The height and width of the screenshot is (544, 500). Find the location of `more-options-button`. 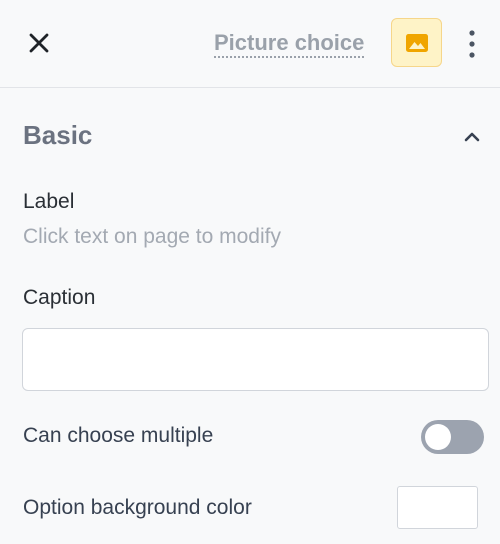

more-options-button is located at coordinates (472, 44).